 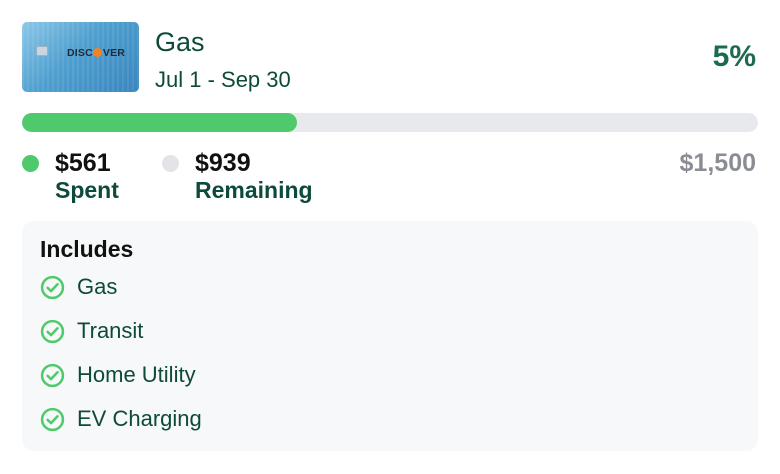 What do you see at coordinates (180, 42) in the screenshot?
I see `category-title: Gas` at bounding box center [180, 42].